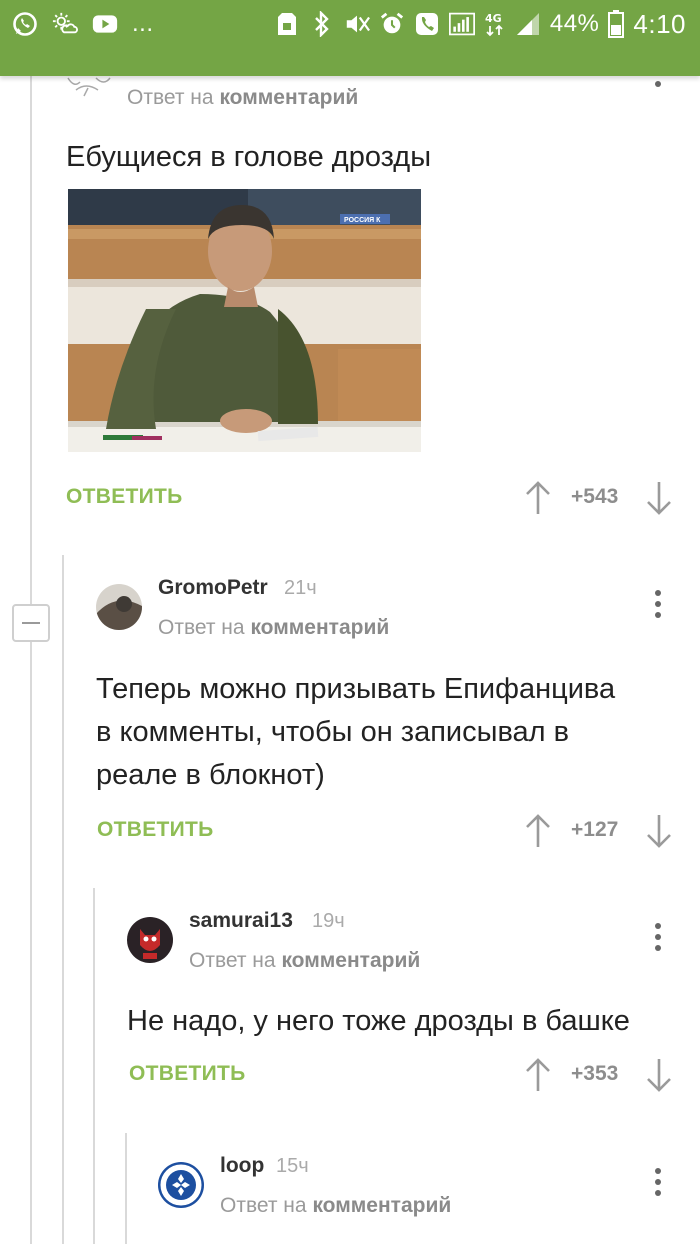 The width and height of the screenshot is (700, 1244). Describe the element at coordinates (322, 24) in the screenshot. I see `bluetooth-icon` at that location.